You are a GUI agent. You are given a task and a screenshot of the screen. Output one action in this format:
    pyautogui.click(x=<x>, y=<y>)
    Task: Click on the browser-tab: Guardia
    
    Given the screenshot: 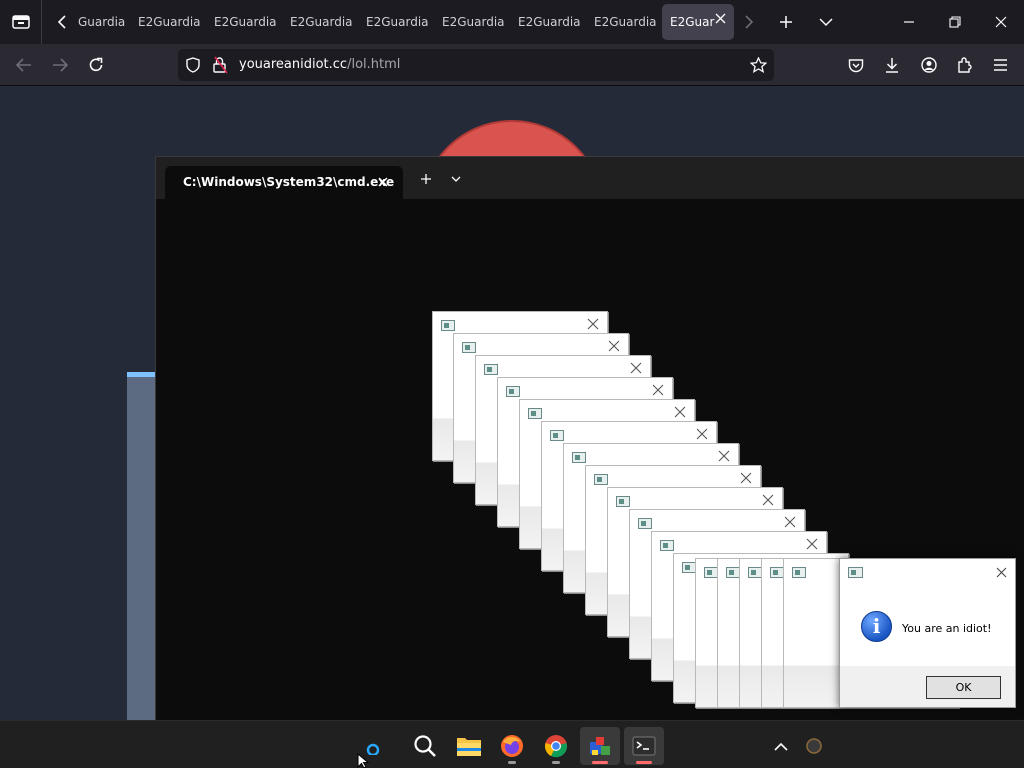 What is the action you would take?
    pyautogui.click(x=103, y=22)
    